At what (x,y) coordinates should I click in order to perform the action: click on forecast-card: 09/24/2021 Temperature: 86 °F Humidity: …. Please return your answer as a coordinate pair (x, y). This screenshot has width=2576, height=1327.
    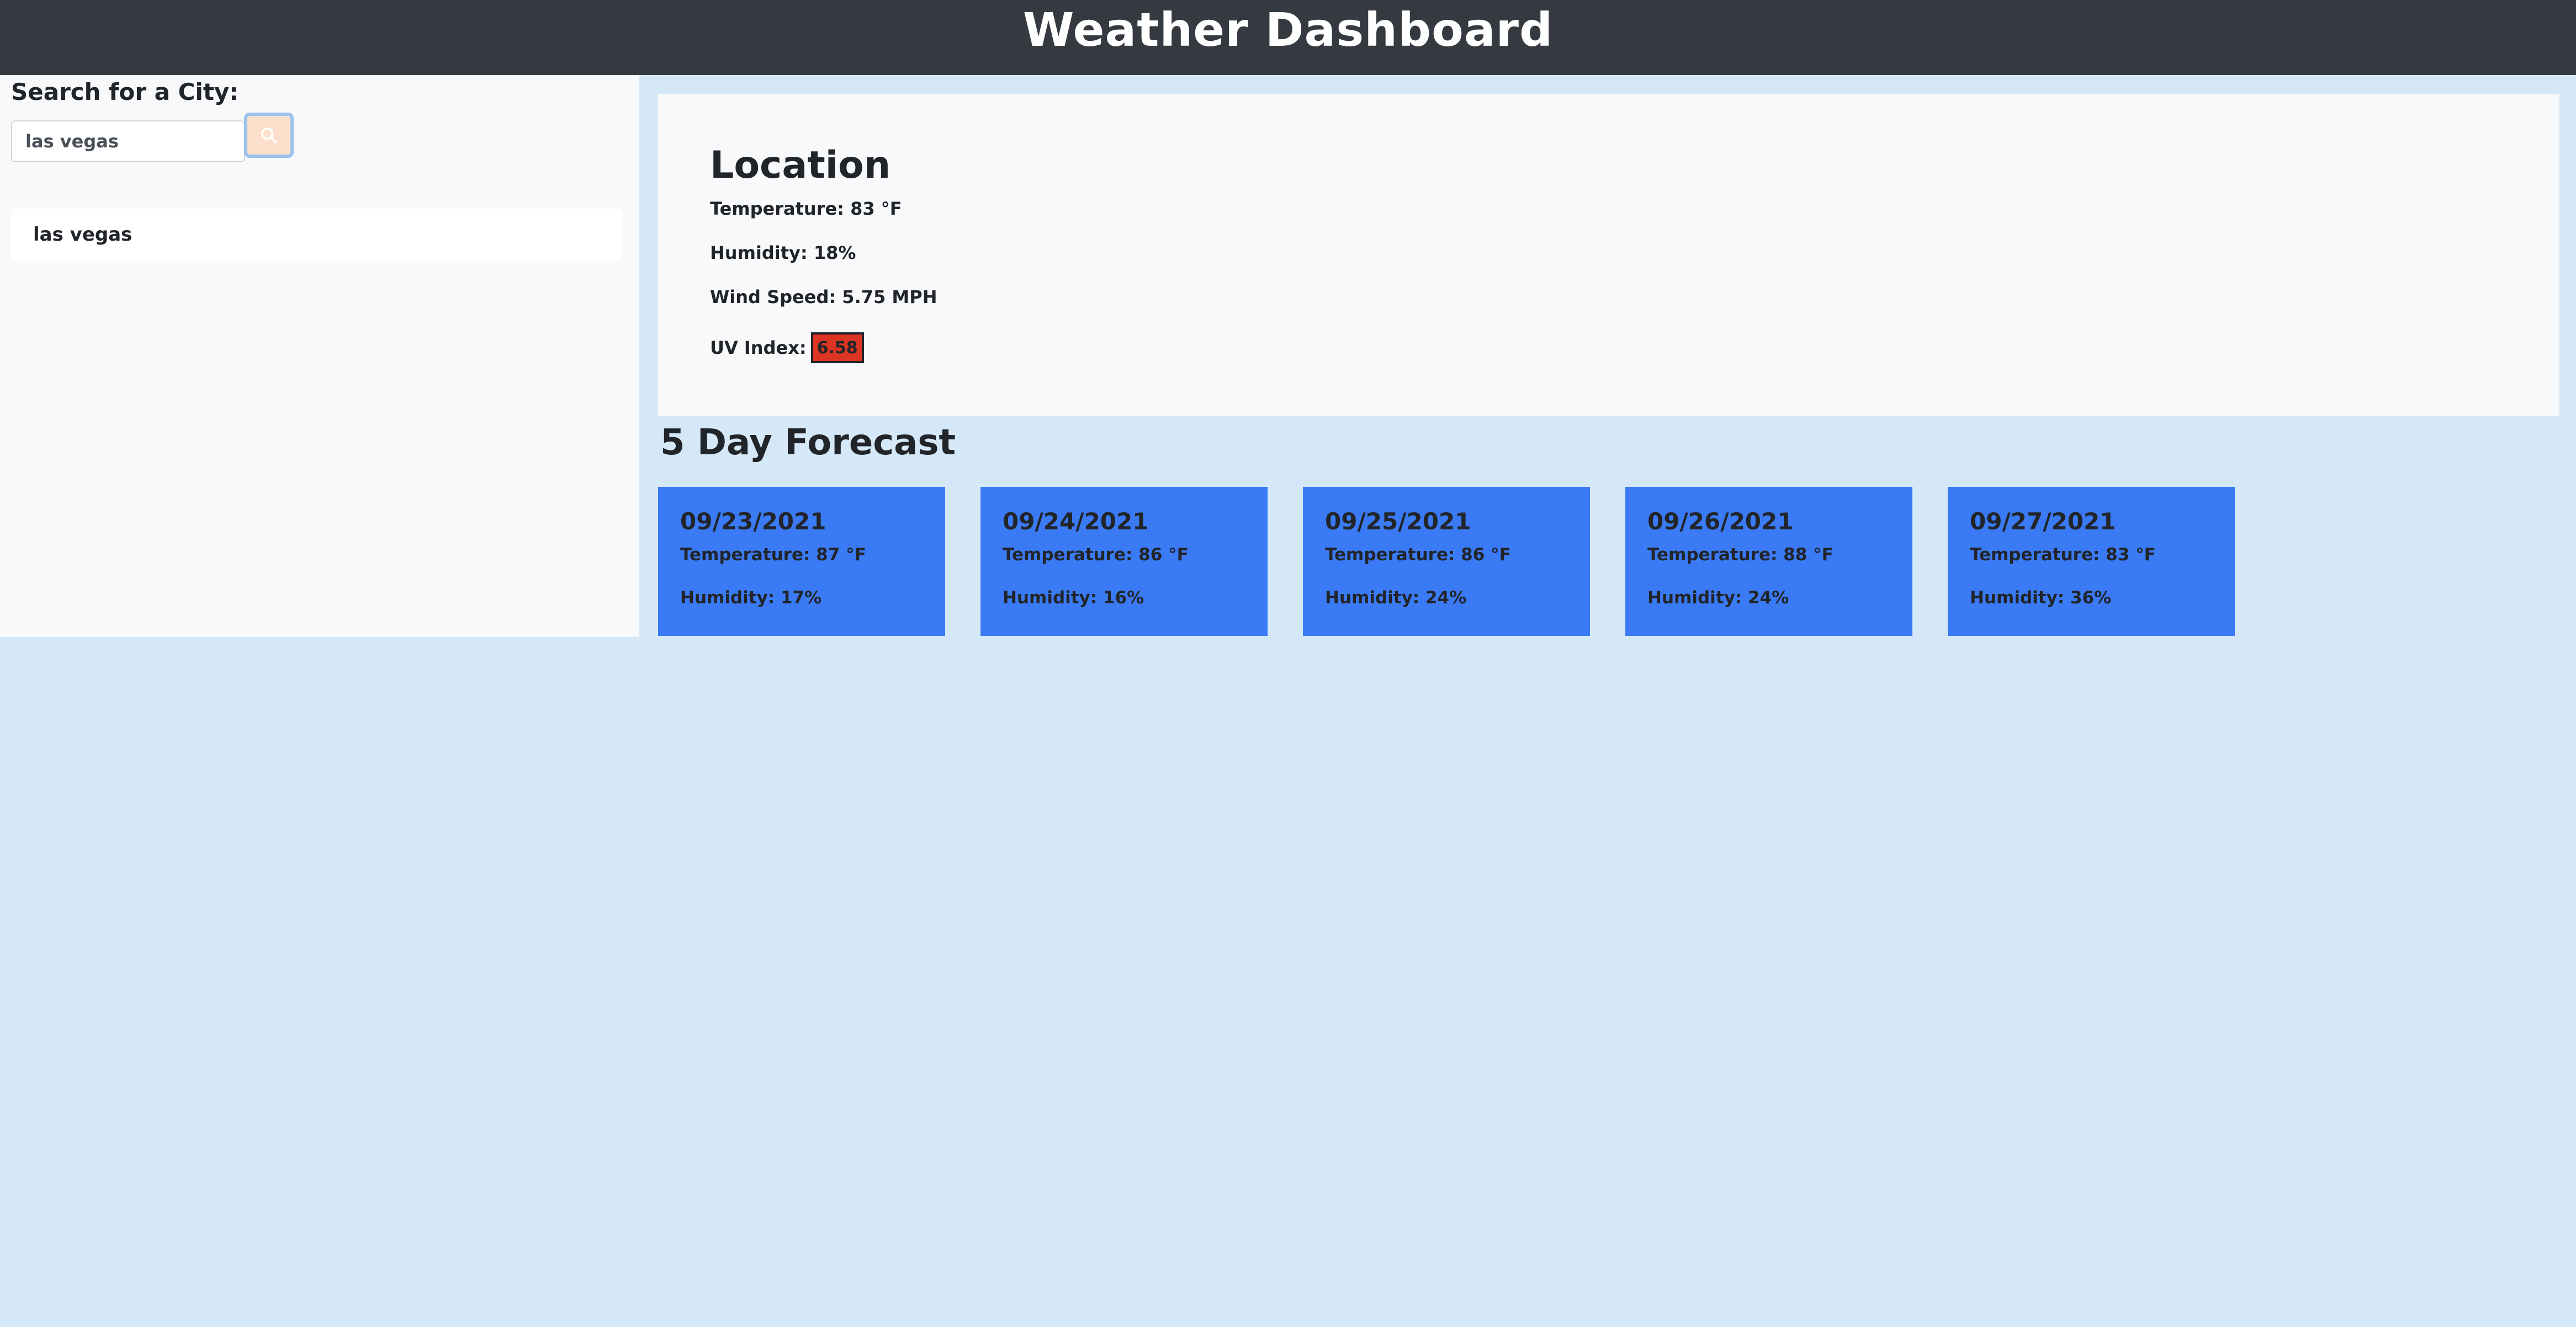
    Looking at the image, I should click on (1124, 561).